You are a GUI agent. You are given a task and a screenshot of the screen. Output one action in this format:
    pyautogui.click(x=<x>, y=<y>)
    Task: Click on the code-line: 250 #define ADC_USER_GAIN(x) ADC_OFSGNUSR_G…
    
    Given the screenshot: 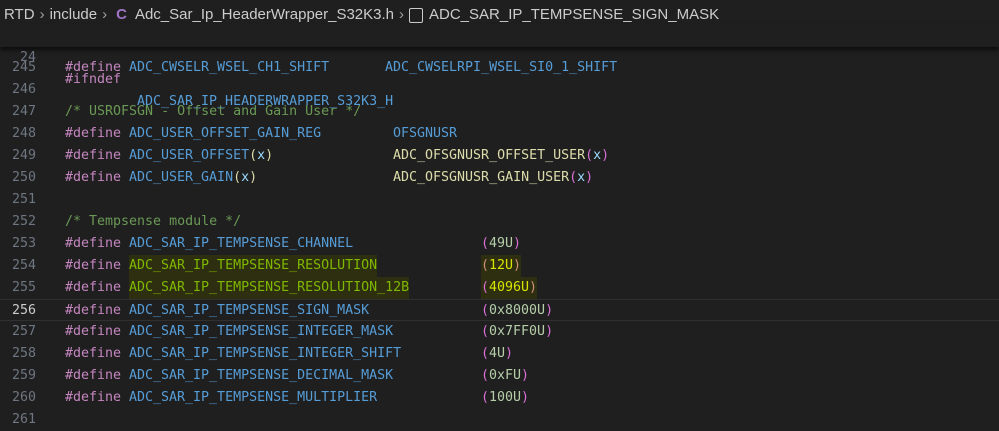 What is the action you would take?
    pyautogui.click(x=499, y=178)
    